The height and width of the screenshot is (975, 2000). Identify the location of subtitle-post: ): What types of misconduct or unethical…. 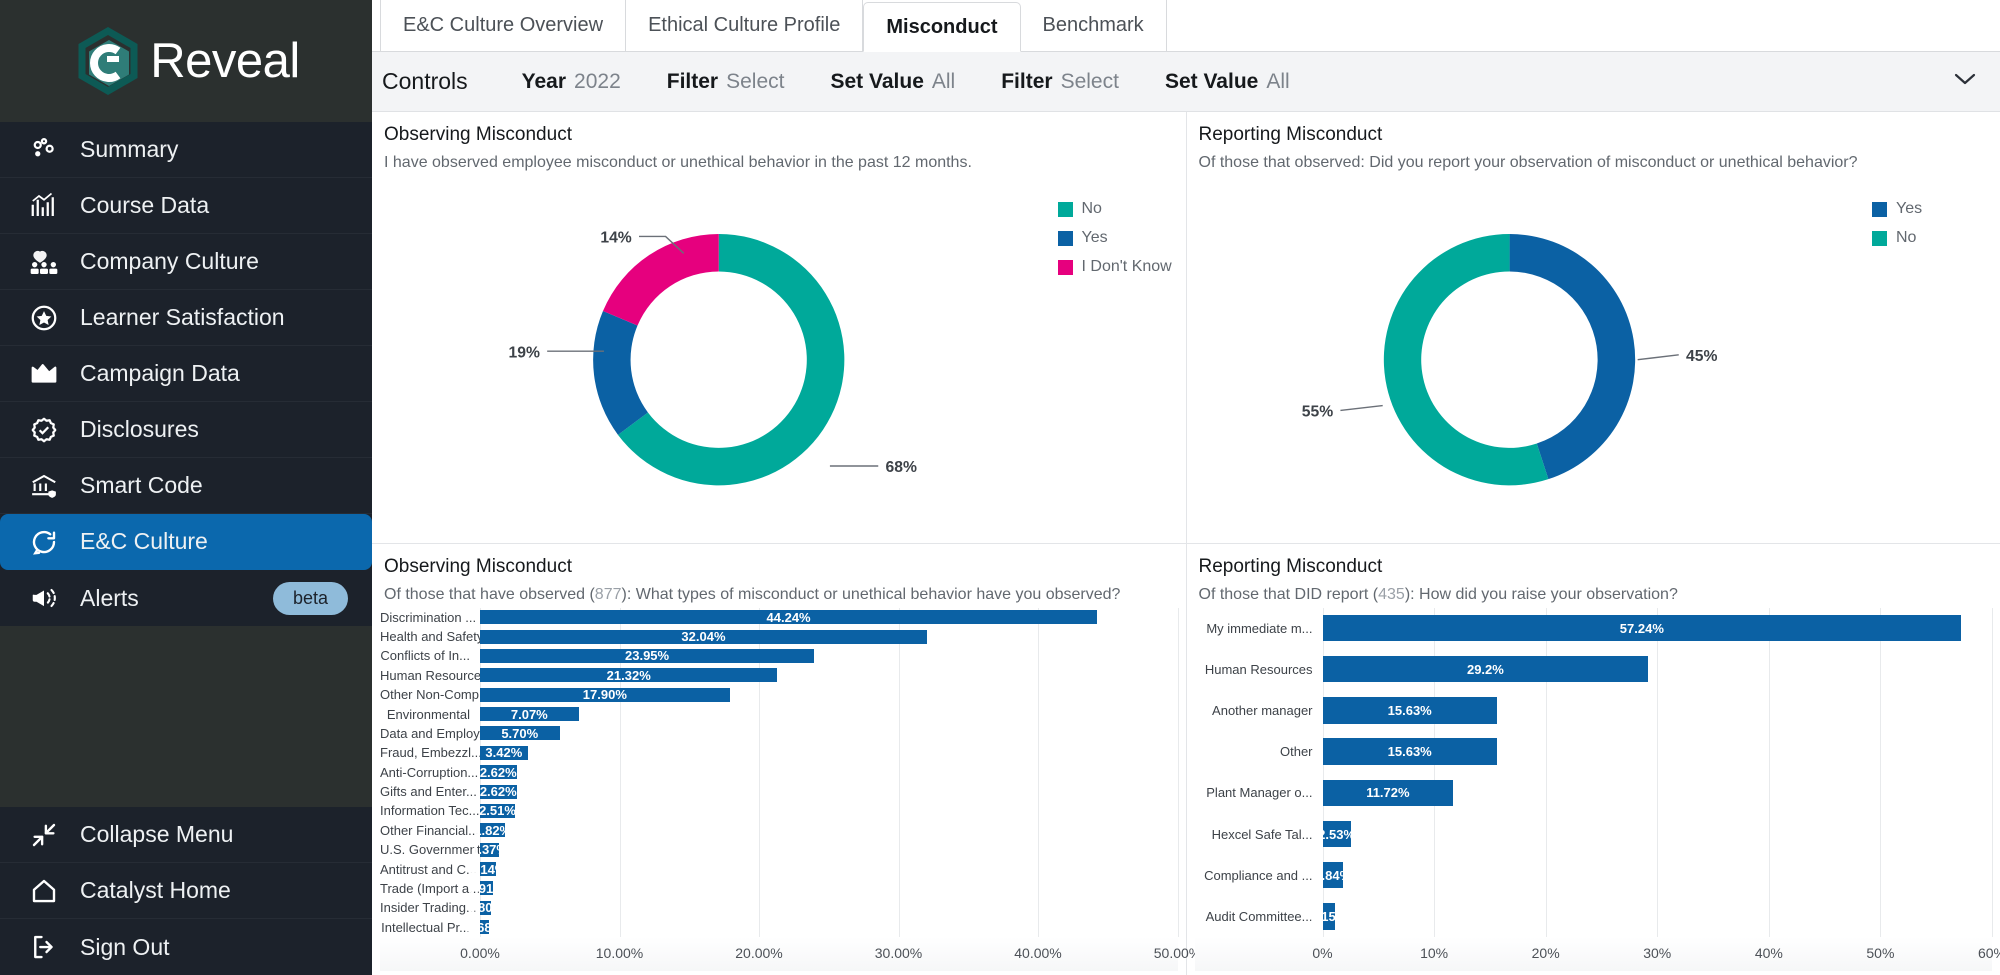
(871, 594).